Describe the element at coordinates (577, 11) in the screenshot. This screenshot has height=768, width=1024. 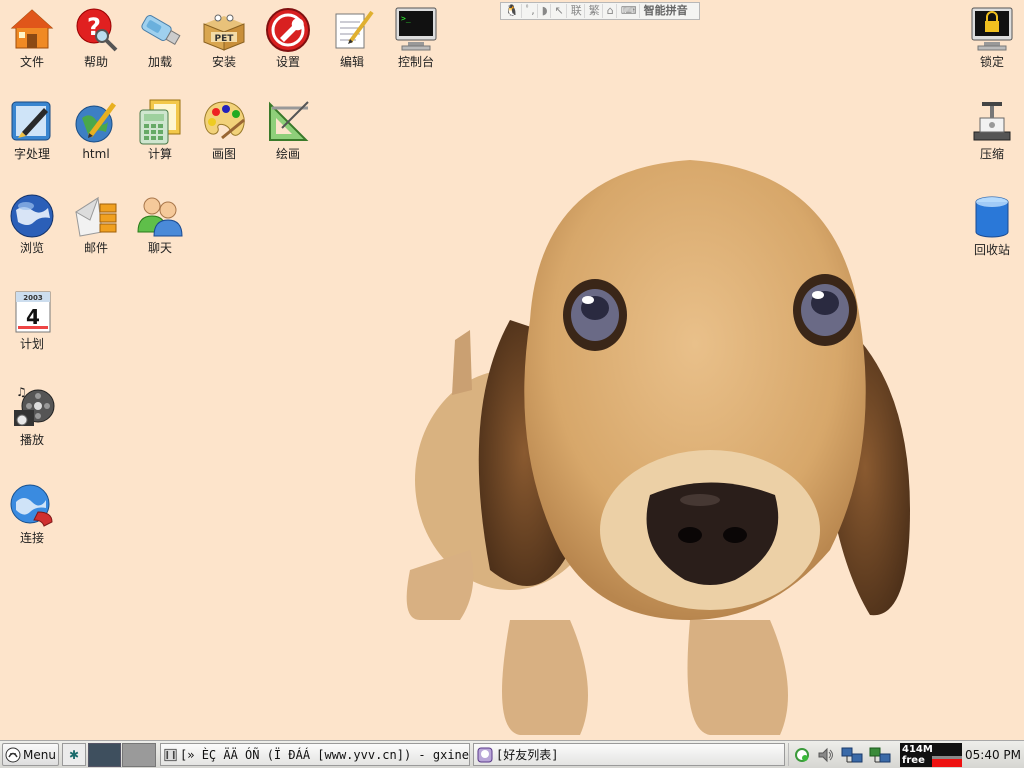
I see `ime-item-lian: 联` at that location.